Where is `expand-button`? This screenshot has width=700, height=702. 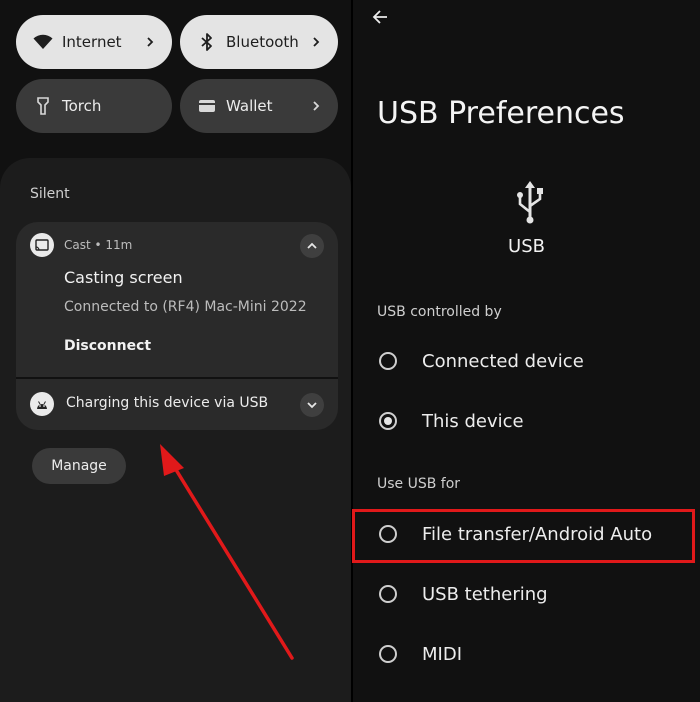
expand-button is located at coordinates (312, 405).